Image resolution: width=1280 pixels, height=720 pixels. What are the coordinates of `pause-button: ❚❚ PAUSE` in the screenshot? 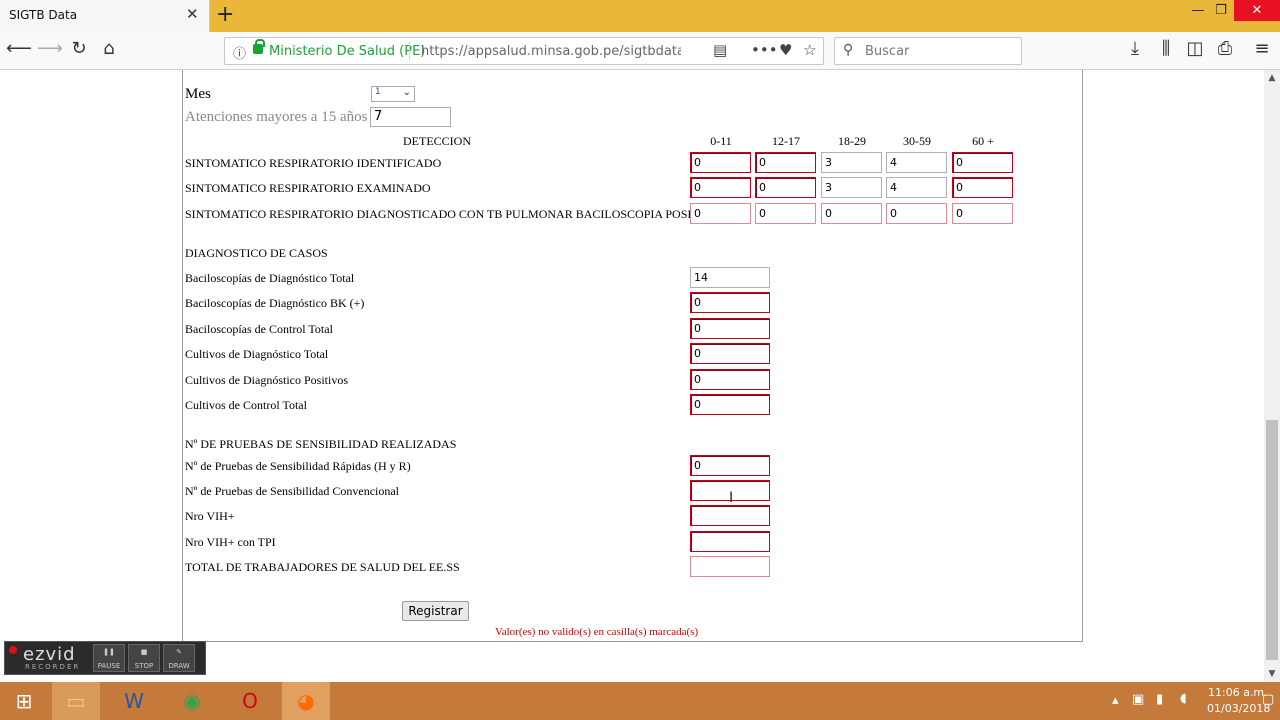 It's located at (109, 658).